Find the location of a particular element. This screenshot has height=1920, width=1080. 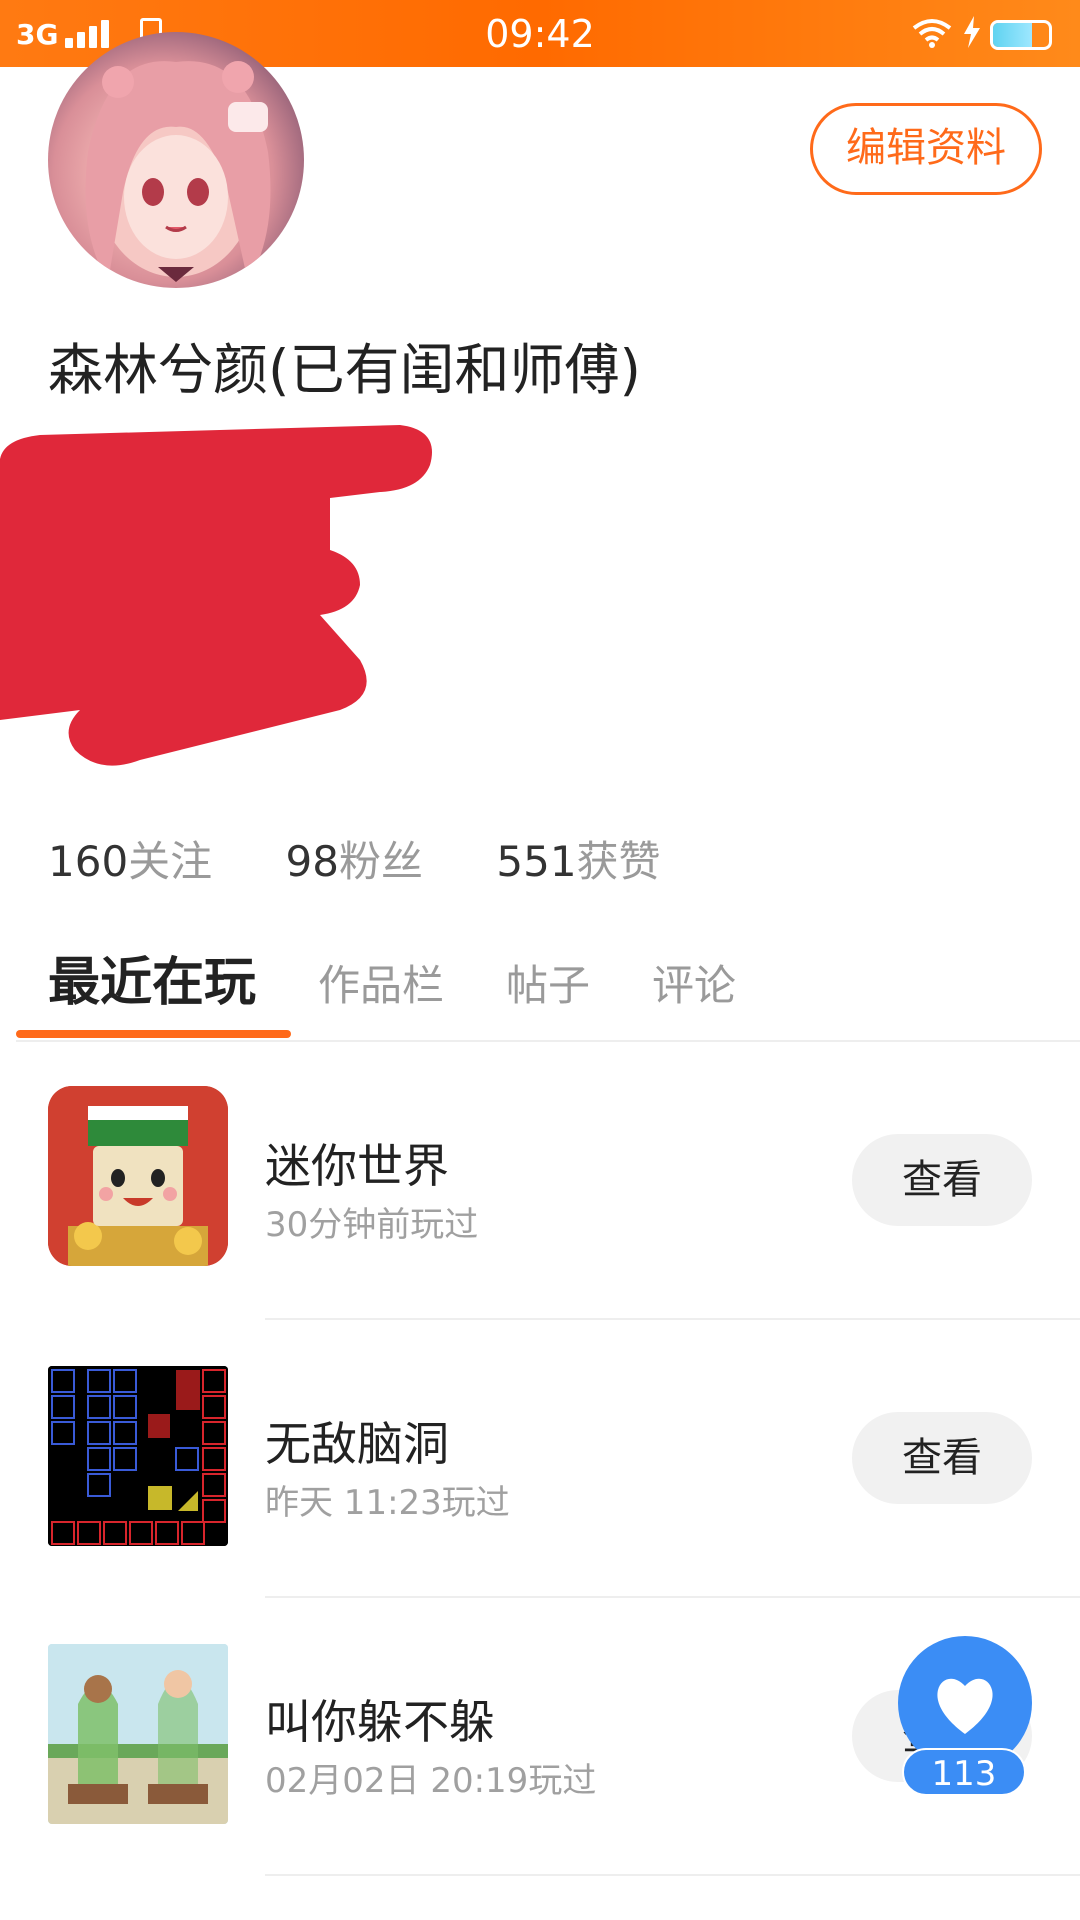

tab-posts: 帖子 is located at coordinates (548, 982).